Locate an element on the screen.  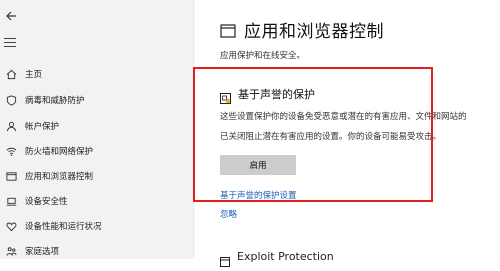
home-icon is located at coordinates (11, 74).